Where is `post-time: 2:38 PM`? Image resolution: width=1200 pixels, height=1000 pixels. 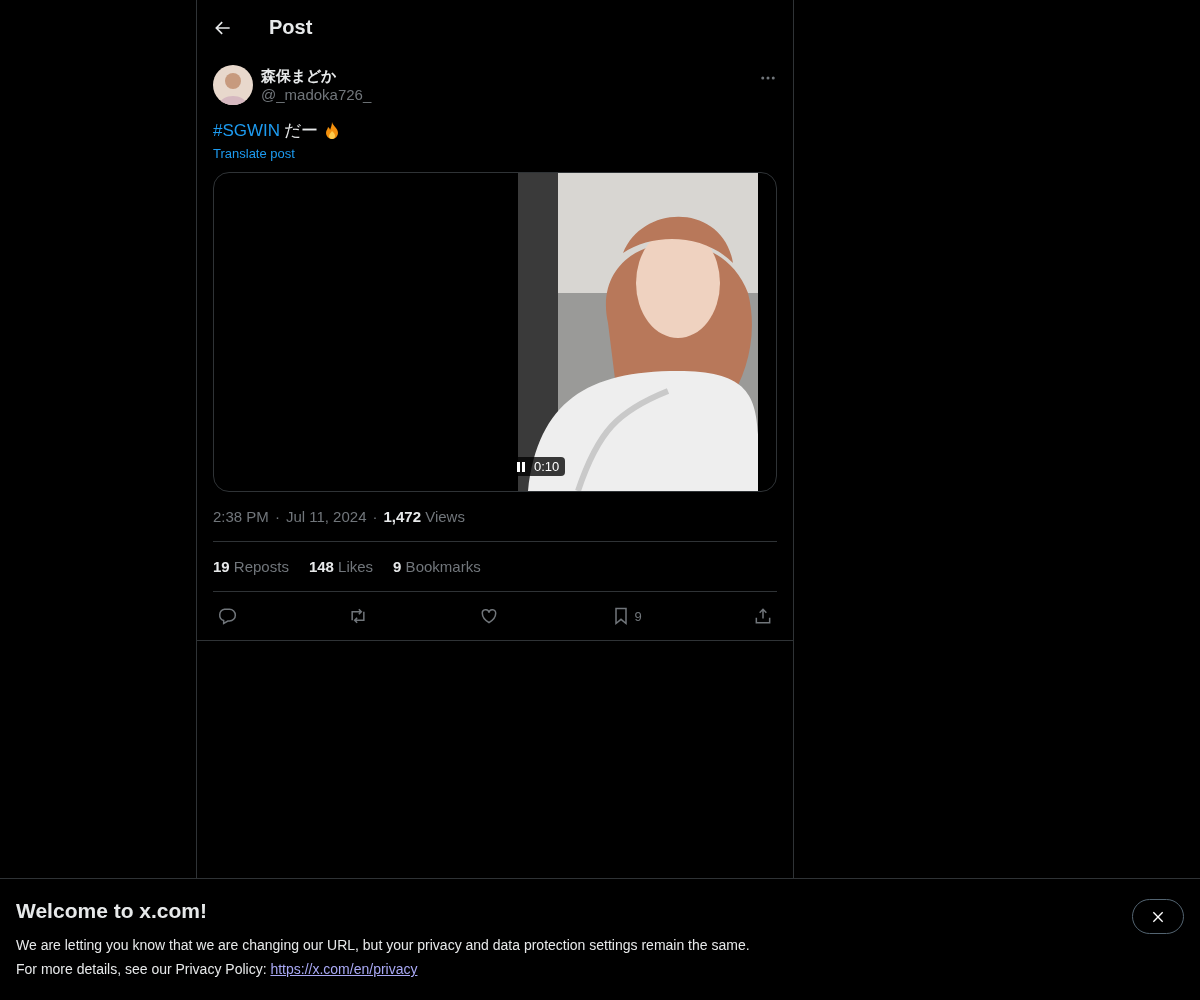
post-time: 2:38 PM is located at coordinates (241, 516).